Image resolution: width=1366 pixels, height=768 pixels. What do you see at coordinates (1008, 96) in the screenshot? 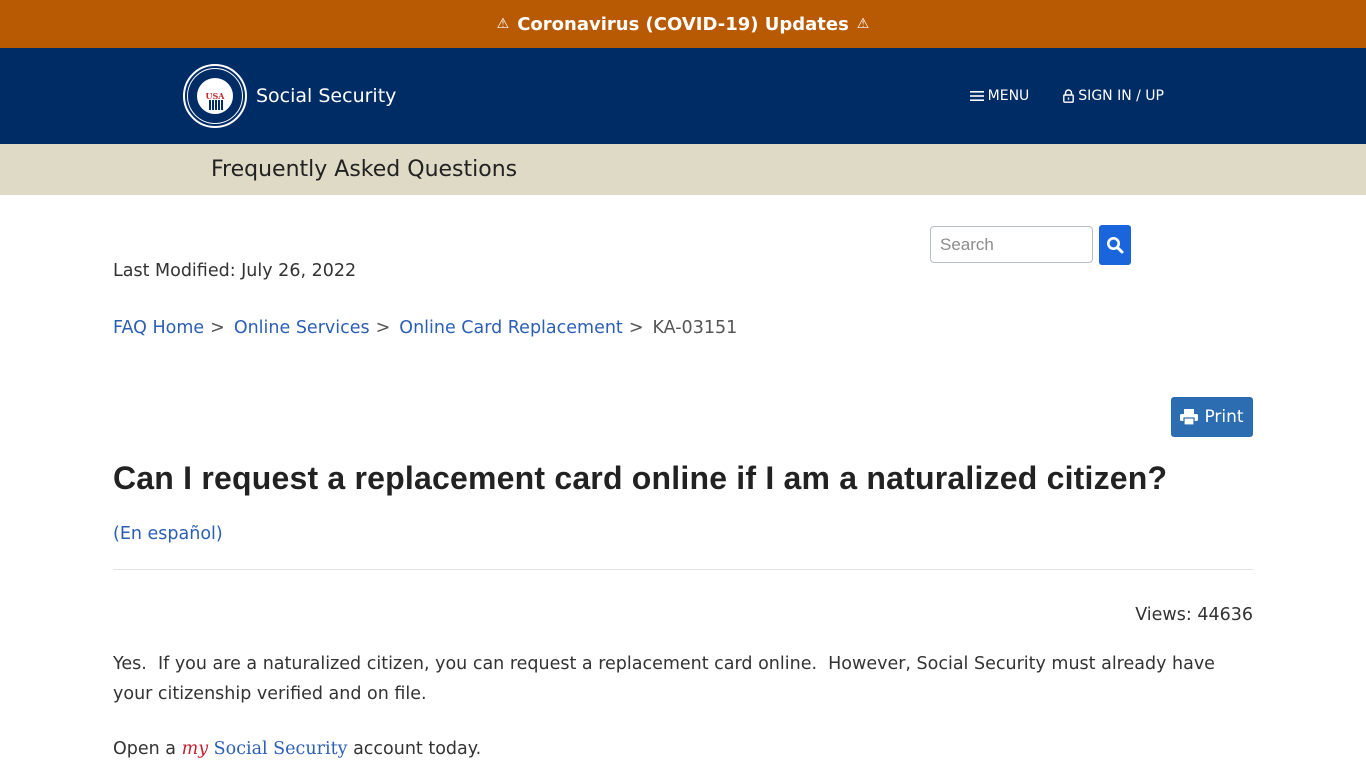
I see `menu-label: MENU` at bounding box center [1008, 96].